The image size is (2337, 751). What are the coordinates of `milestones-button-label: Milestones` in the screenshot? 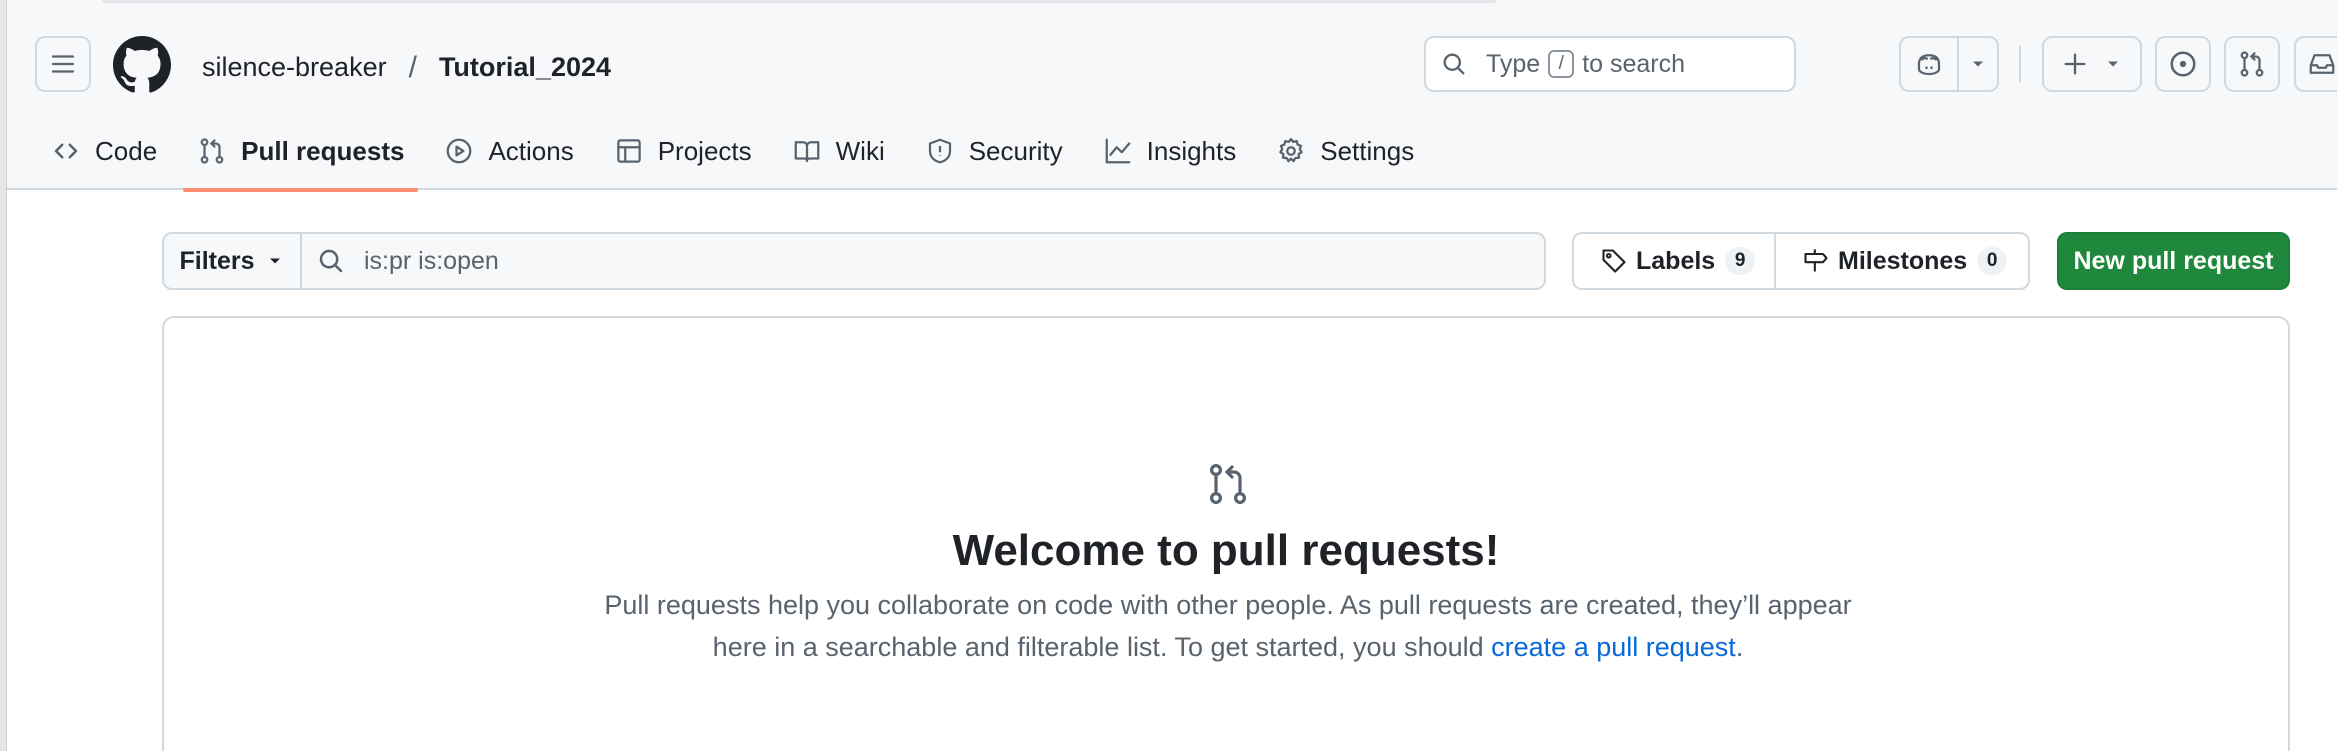 It's located at (1903, 260).